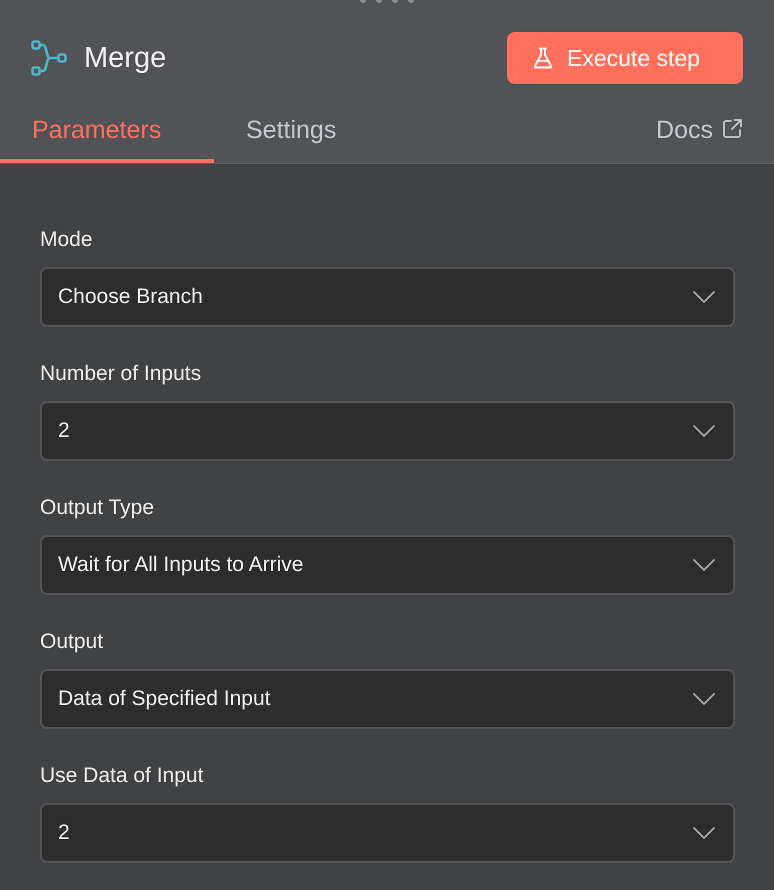 The height and width of the screenshot is (890, 774). I want to click on flask-icon, so click(543, 58).